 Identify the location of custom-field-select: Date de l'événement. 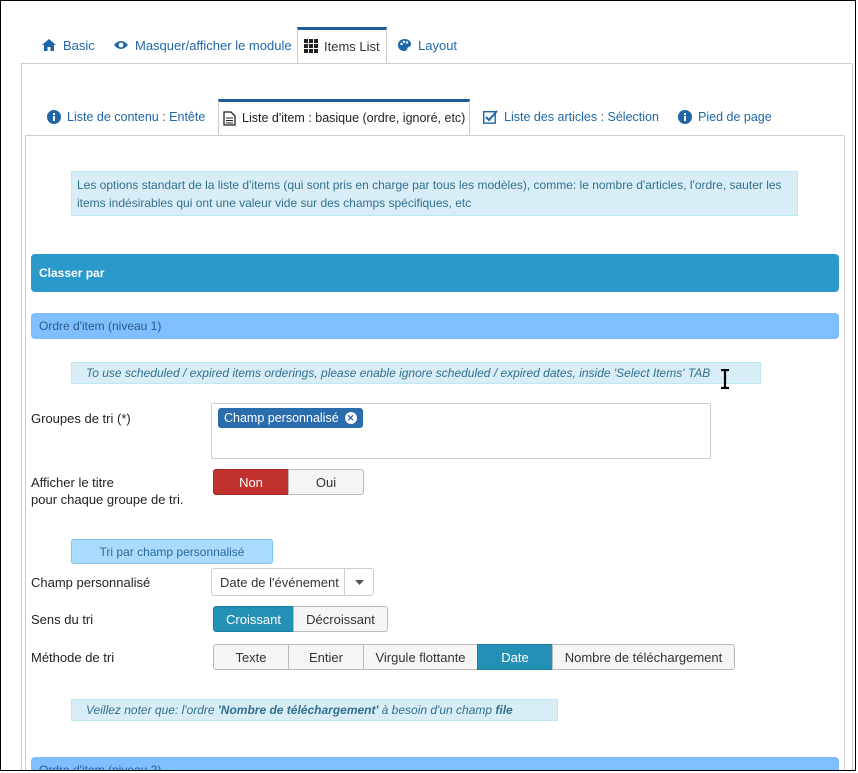
(292, 582).